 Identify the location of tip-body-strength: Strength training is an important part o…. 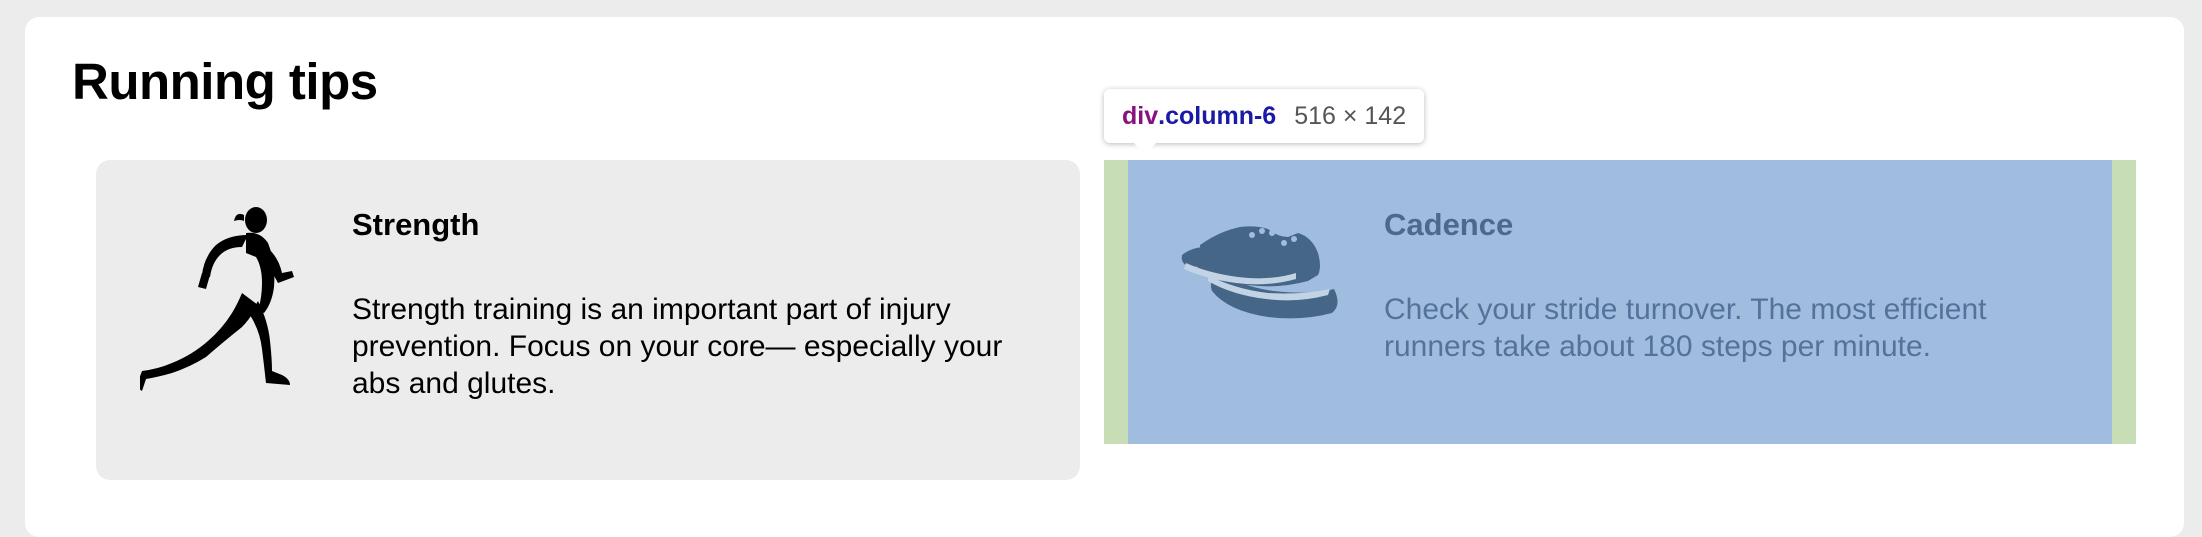
(677, 346).